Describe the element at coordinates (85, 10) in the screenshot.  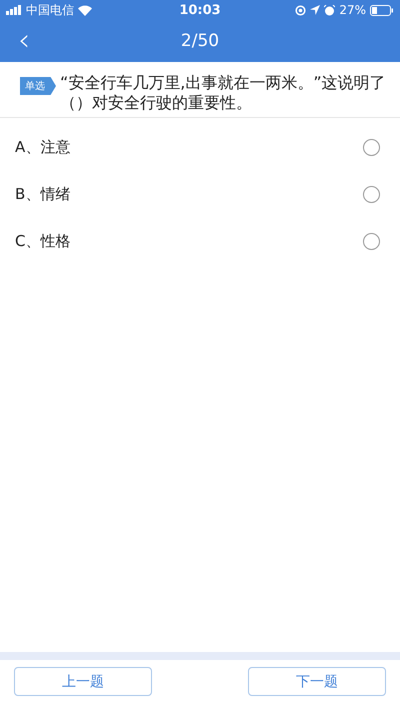
I see `wifi-icon` at that location.